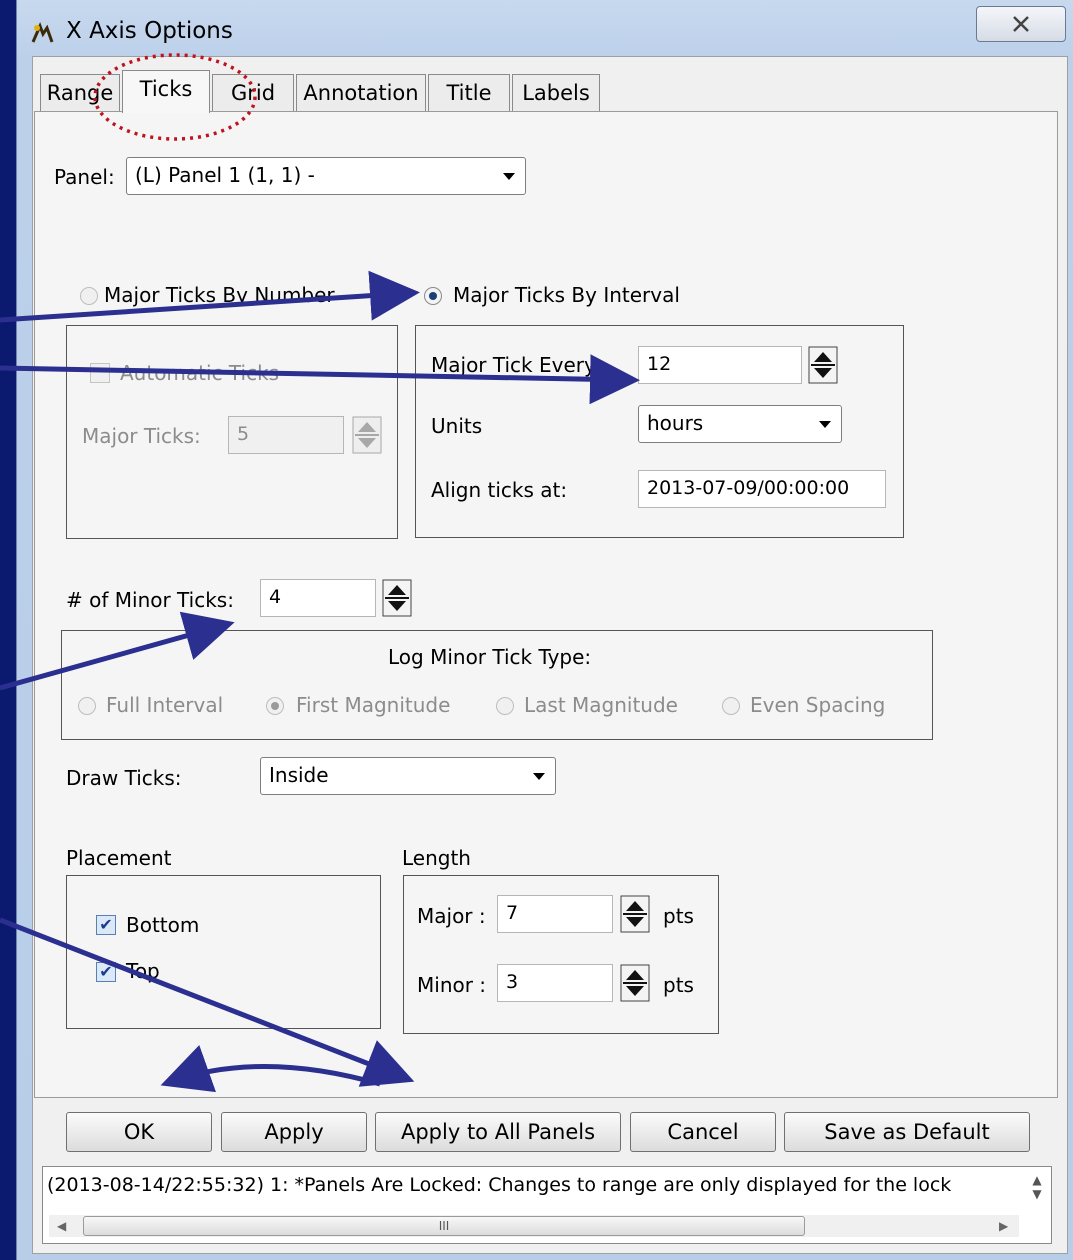 Image resolution: width=1073 pixels, height=1260 pixels. Describe the element at coordinates (818, 705) in the screenshot. I see `even-spacing-label: Even Spacing` at that location.